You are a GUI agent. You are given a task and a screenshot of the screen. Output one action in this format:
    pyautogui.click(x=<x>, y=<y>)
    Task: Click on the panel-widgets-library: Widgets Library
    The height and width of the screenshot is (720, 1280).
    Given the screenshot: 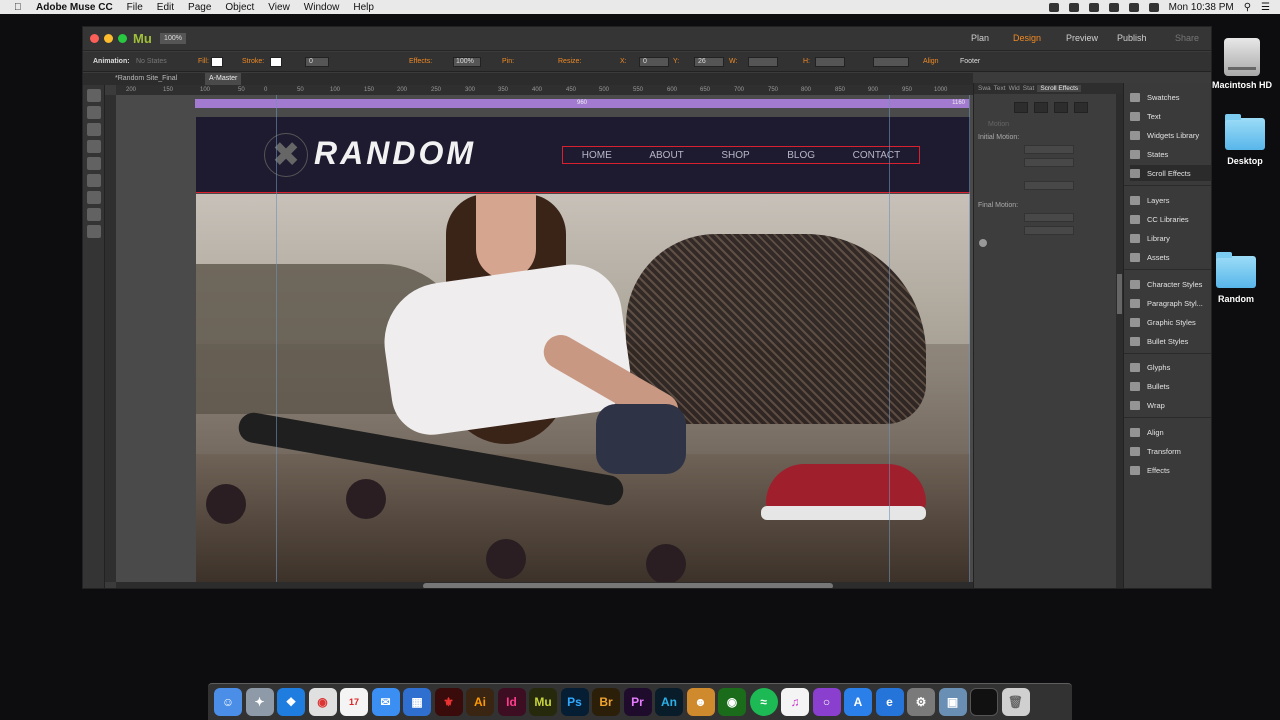 What is the action you would take?
    pyautogui.click(x=1170, y=135)
    